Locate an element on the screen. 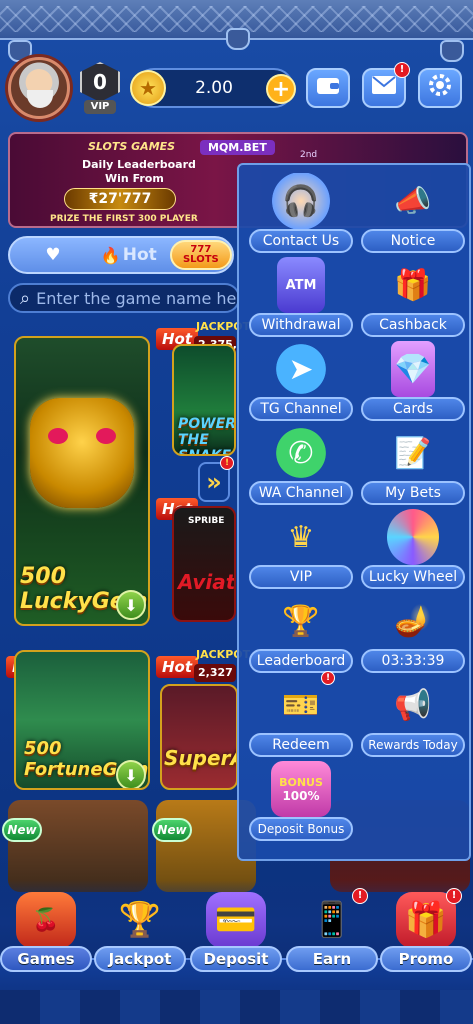  game-title: POWER THE SNAKE is located at coordinates (207, 436).